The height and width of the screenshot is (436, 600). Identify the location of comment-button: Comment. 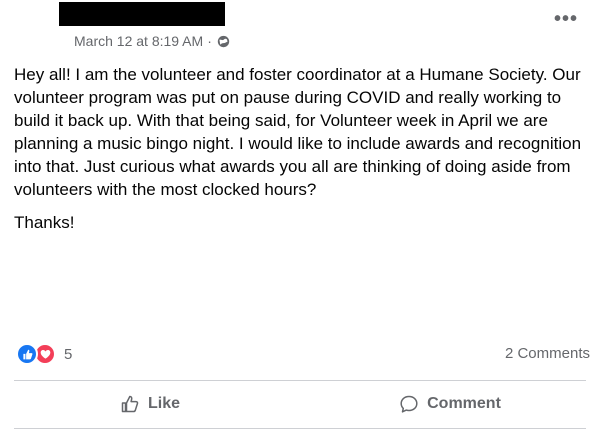
(450, 404).